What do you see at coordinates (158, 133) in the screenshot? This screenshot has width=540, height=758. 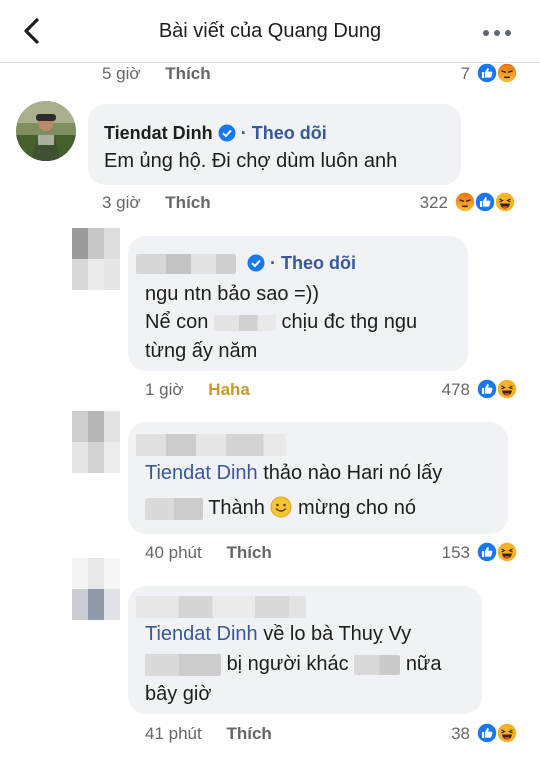 I see `author-name: Tiendat Dinh` at bounding box center [158, 133].